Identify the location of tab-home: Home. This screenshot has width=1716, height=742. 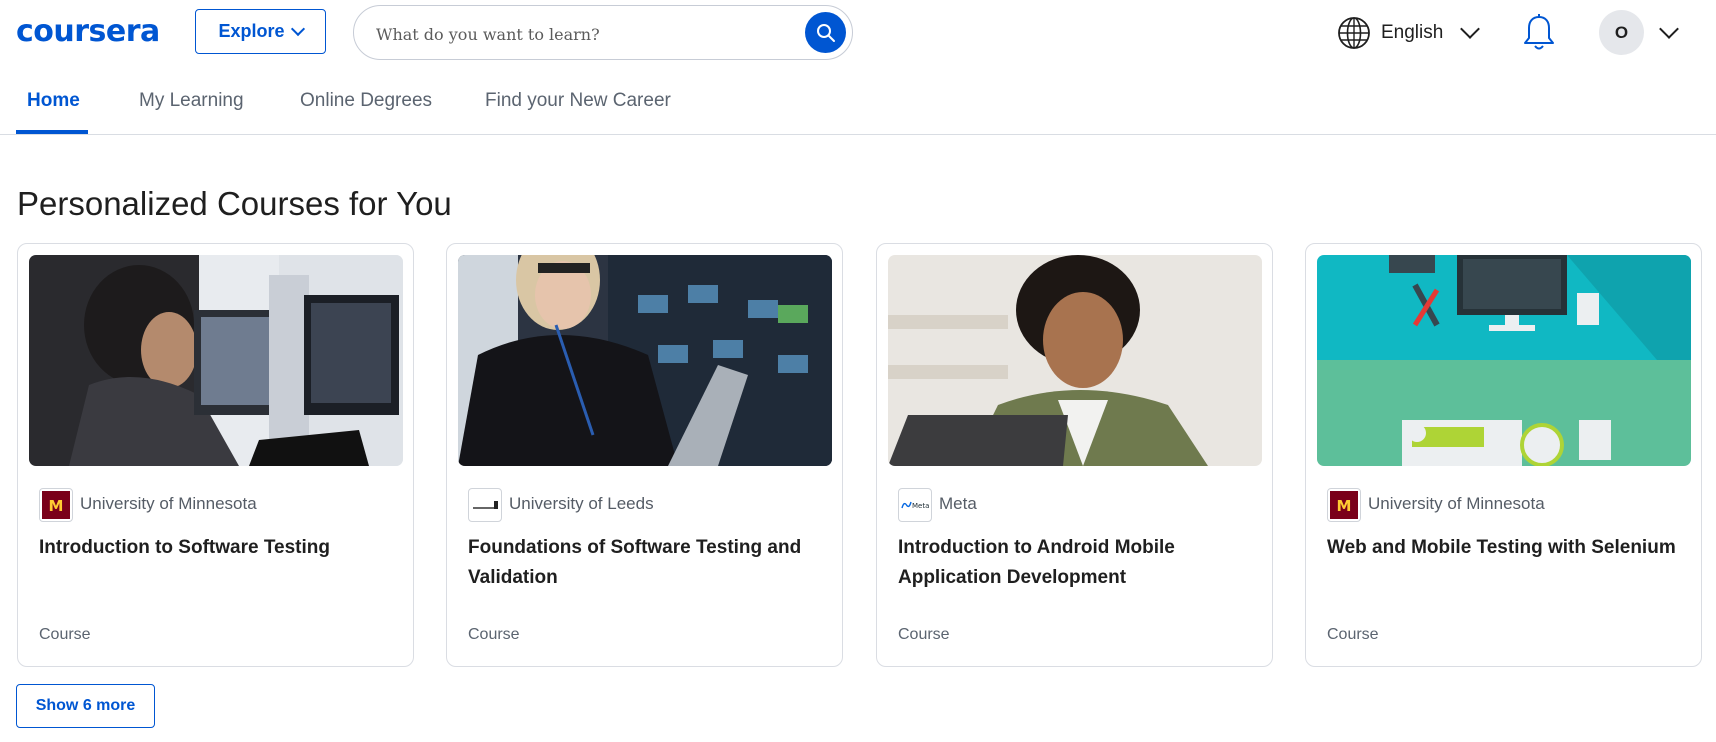
(53, 101).